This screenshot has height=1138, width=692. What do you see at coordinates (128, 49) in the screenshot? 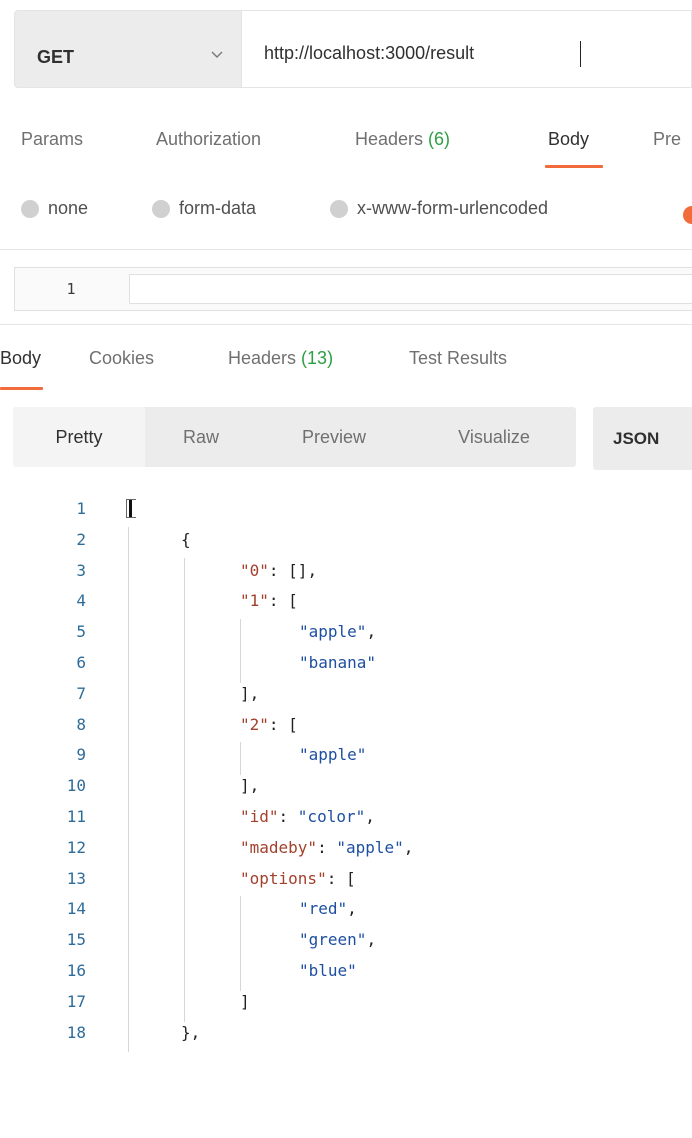
I see `method-select: GET` at bounding box center [128, 49].